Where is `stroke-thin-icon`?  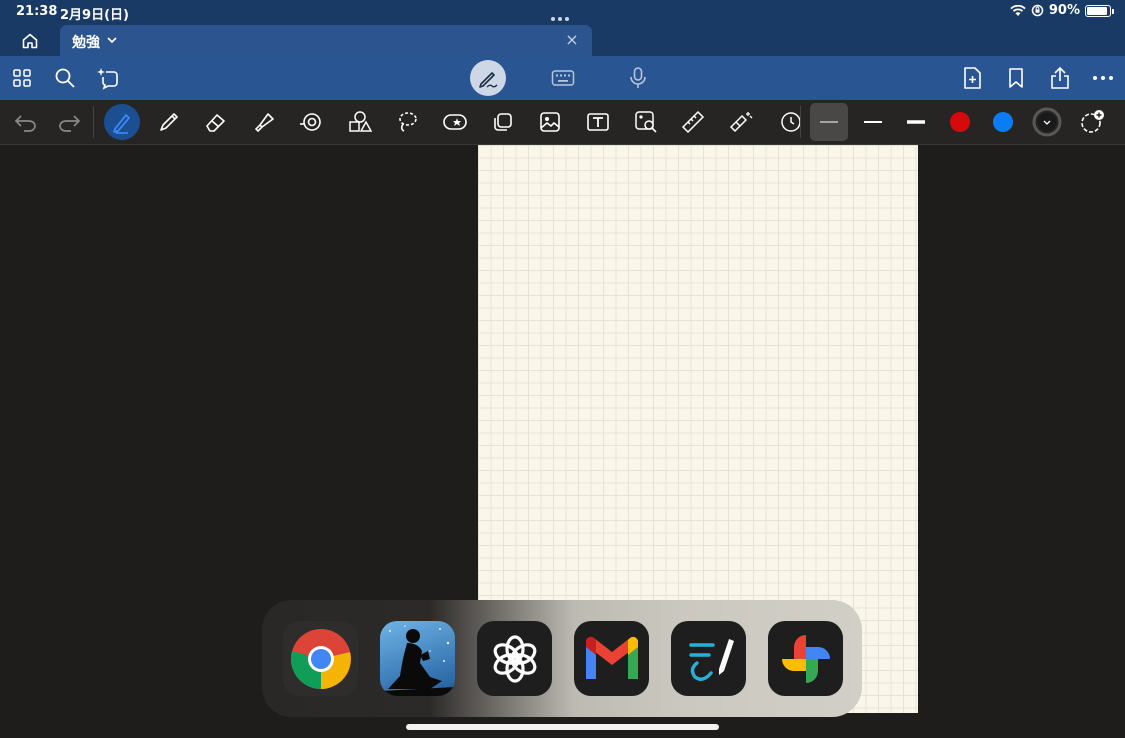 stroke-thin-icon is located at coordinates (829, 122).